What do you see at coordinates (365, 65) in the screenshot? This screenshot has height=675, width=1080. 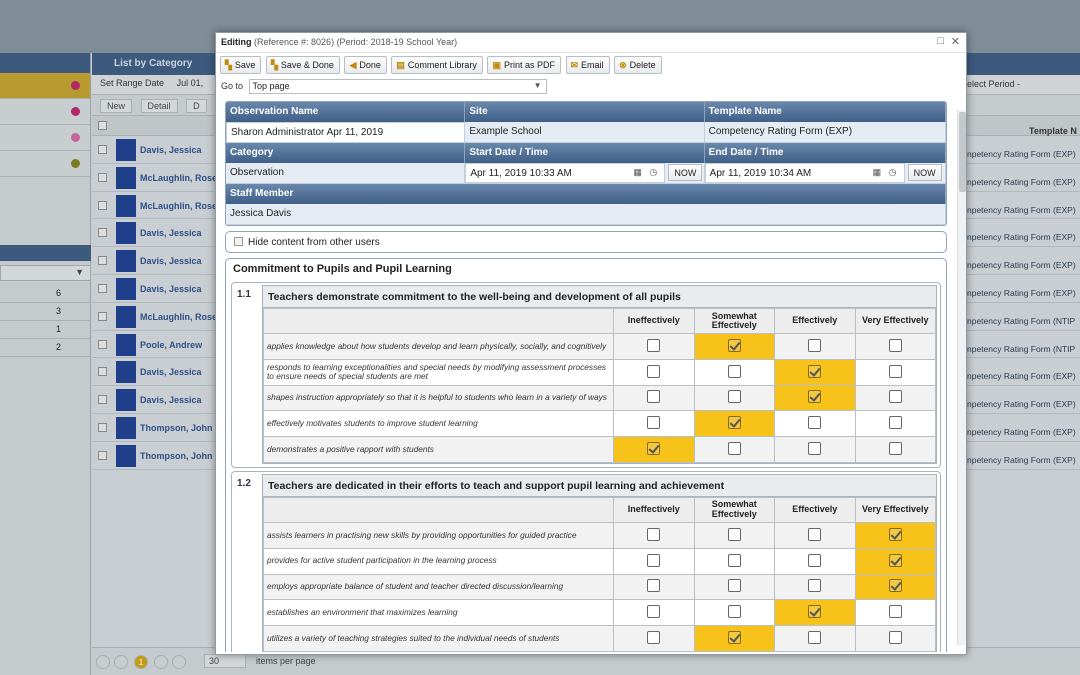 I see `done-button: ◀ Done` at bounding box center [365, 65].